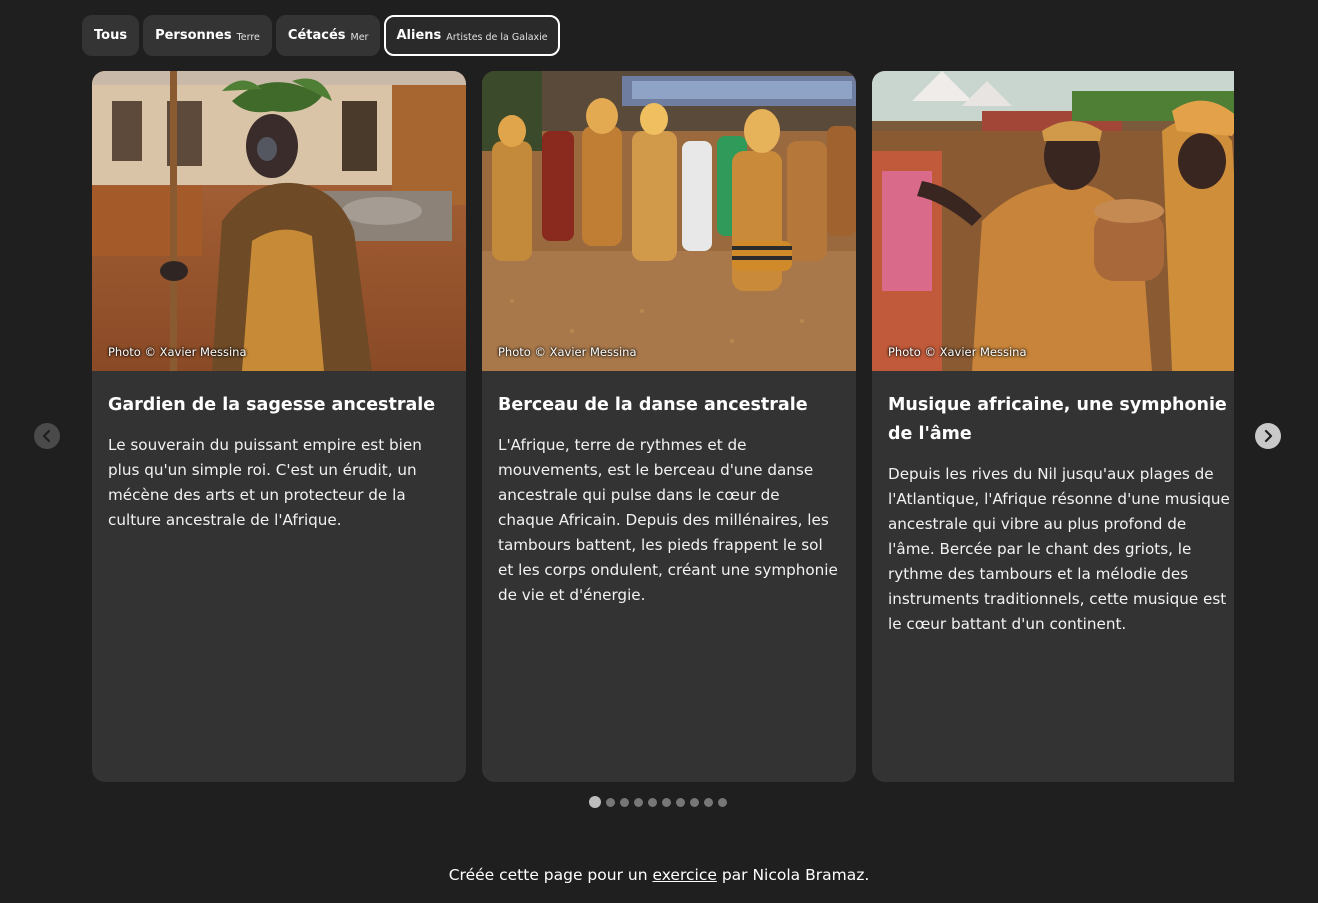 The height and width of the screenshot is (903, 1318). I want to click on footer-text-before: Créée cette page pour un, so click(548, 875).